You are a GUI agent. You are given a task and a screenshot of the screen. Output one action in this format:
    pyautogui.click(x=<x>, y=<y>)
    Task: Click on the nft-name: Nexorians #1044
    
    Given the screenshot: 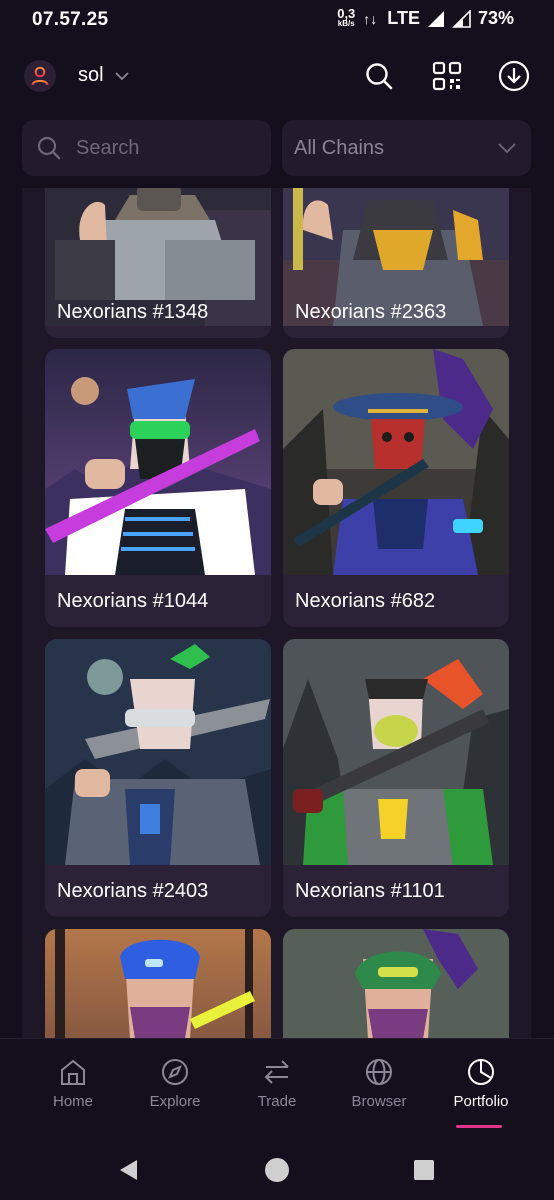 What is the action you would take?
    pyautogui.click(x=133, y=601)
    